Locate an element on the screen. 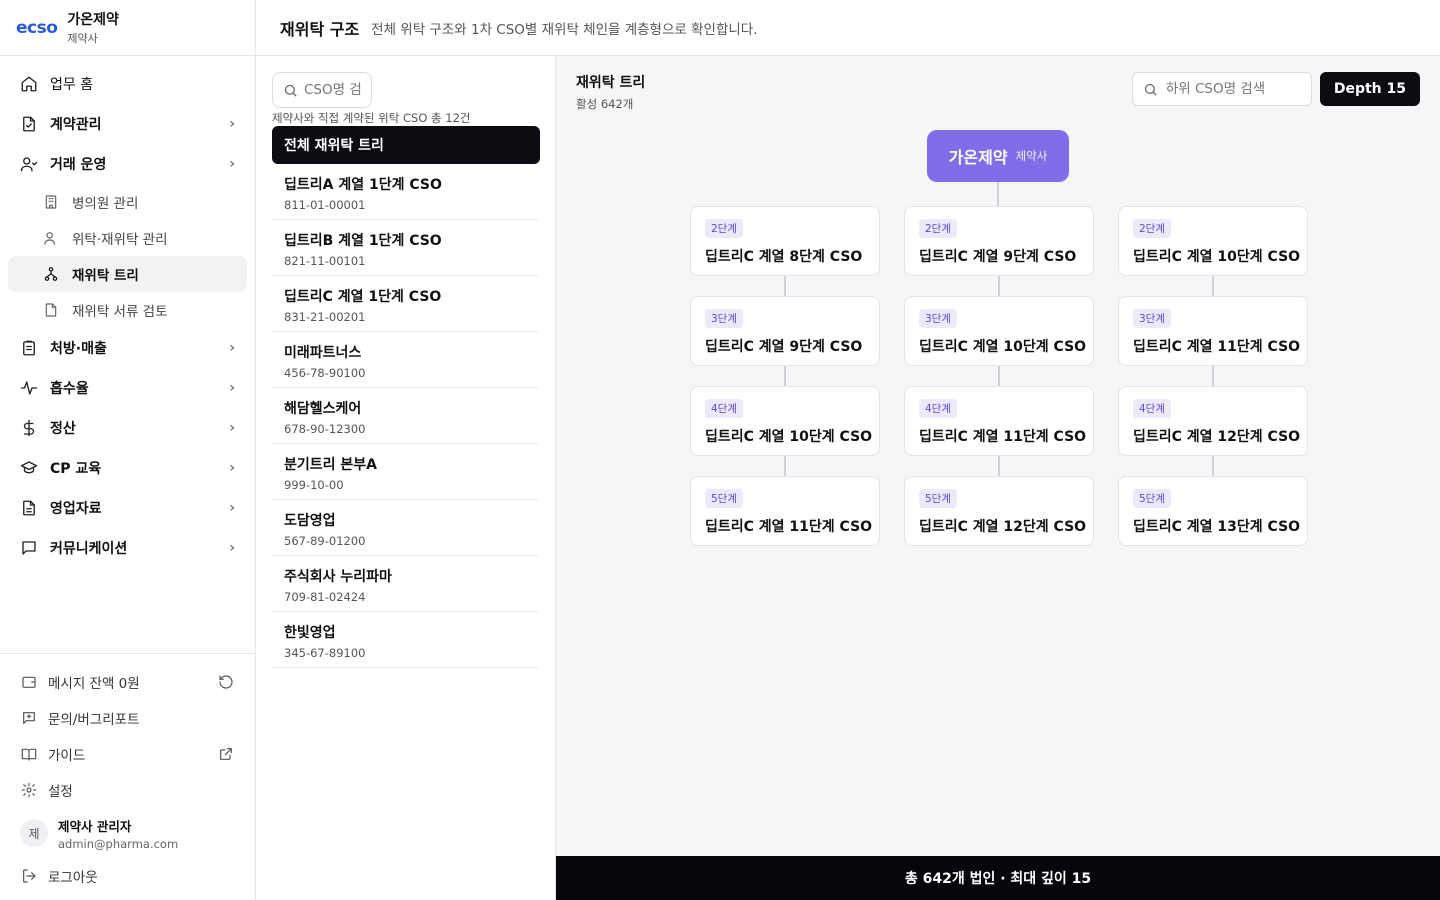 This screenshot has height=900, width=1440. list-item: 딥트리B 계열 1단계 CSO 821-11-00101 is located at coordinates (405, 248).